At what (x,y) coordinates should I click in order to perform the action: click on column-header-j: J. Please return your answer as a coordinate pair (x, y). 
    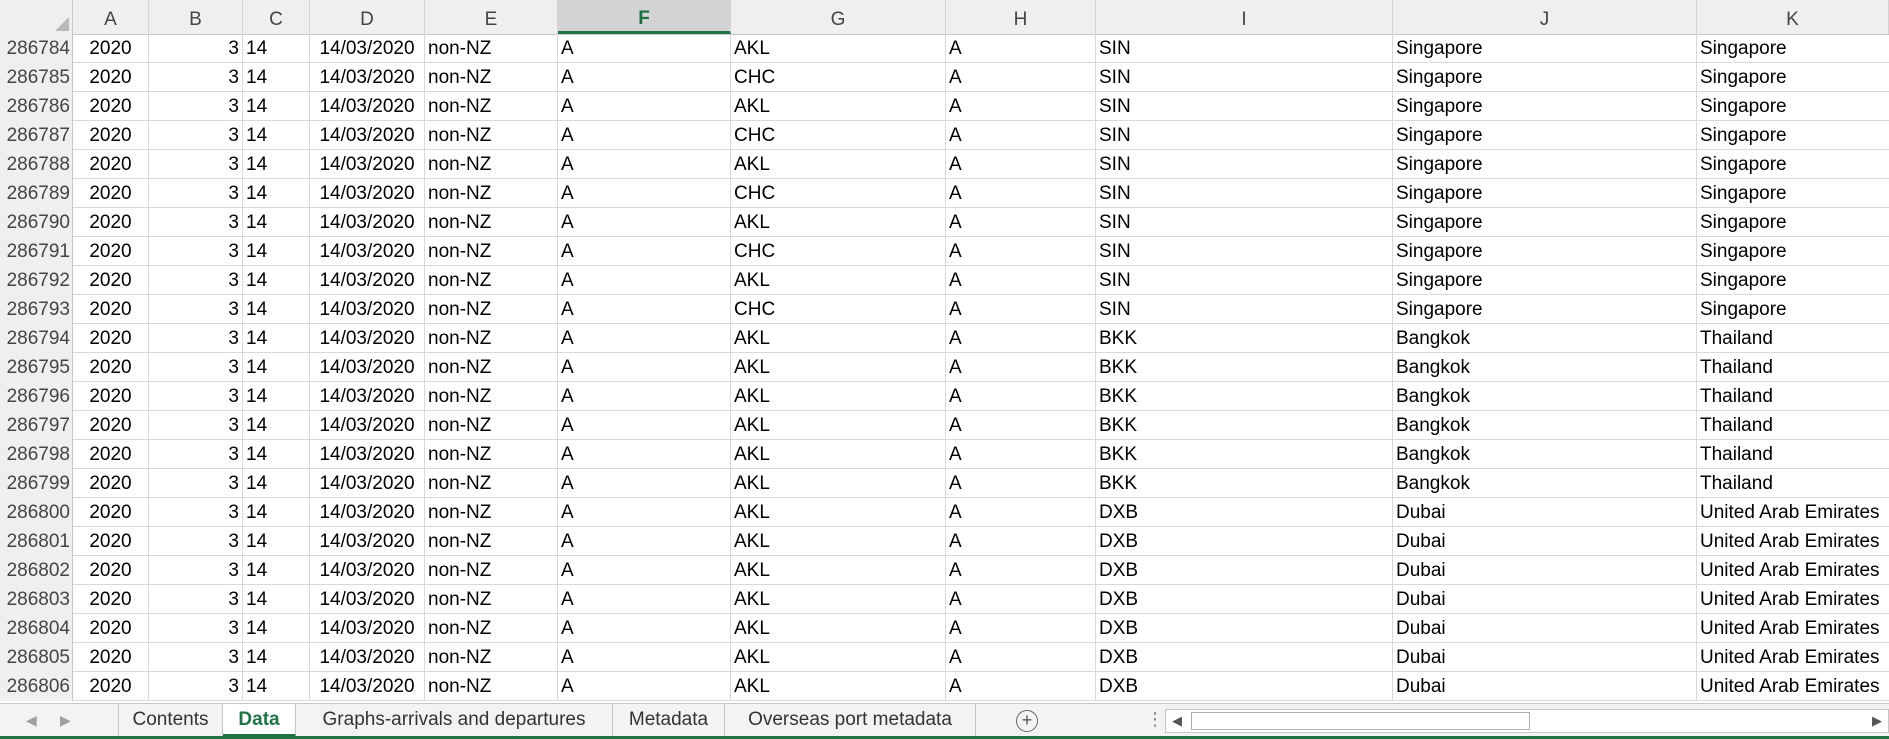
    Looking at the image, I should click on (1545, 17).